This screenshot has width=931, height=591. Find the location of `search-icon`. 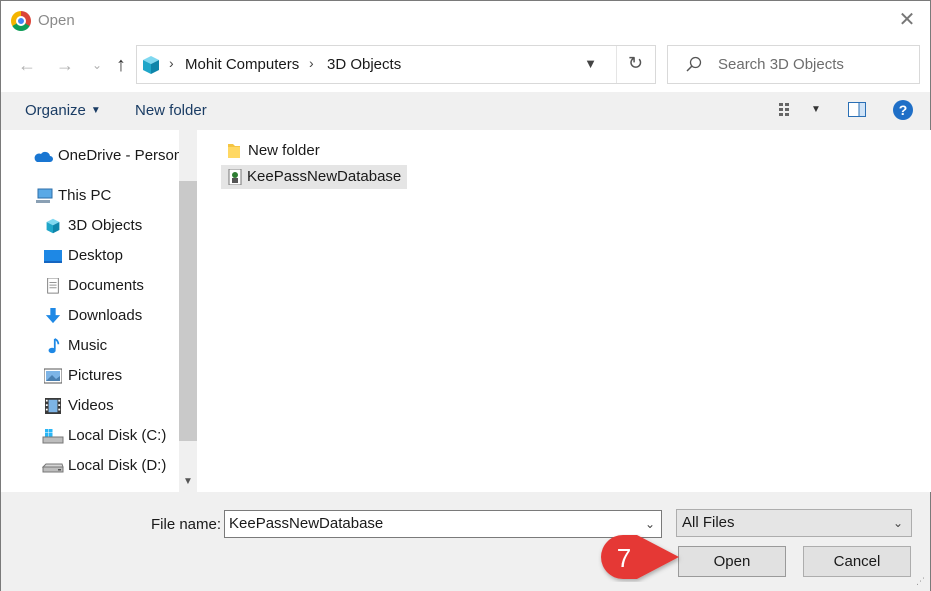

search-icon is located at coordinates (694, 64).